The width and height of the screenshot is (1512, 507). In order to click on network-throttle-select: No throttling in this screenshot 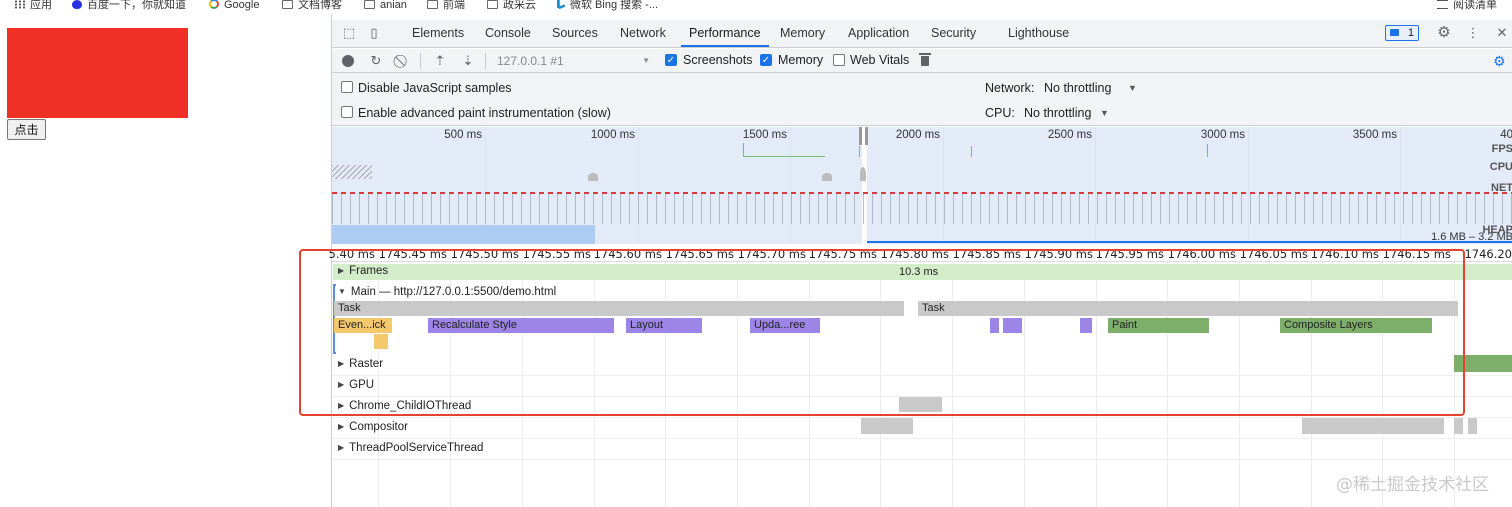, I will do `click(1077, 88)`.